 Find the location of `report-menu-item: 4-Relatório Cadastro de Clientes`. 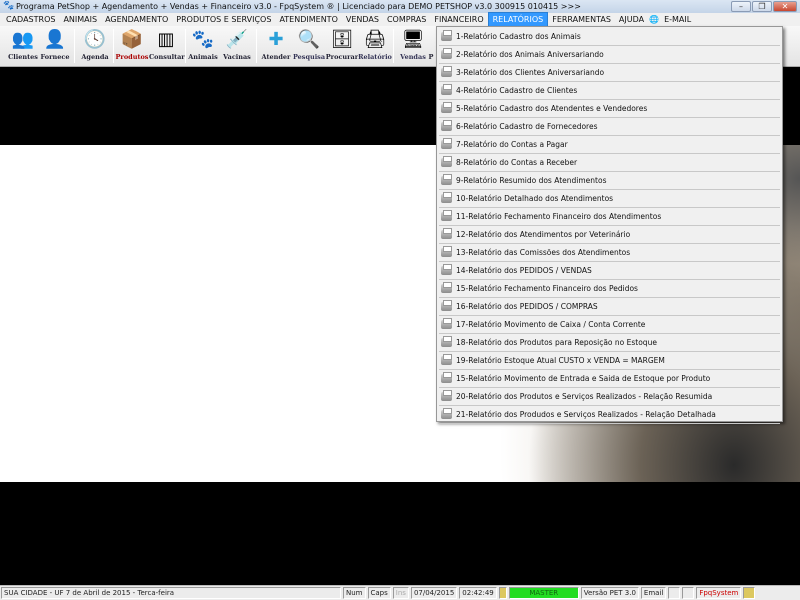

report-menu-item: 4-Relatório Cadastro de Clientes is located at coordinates (609, 91).